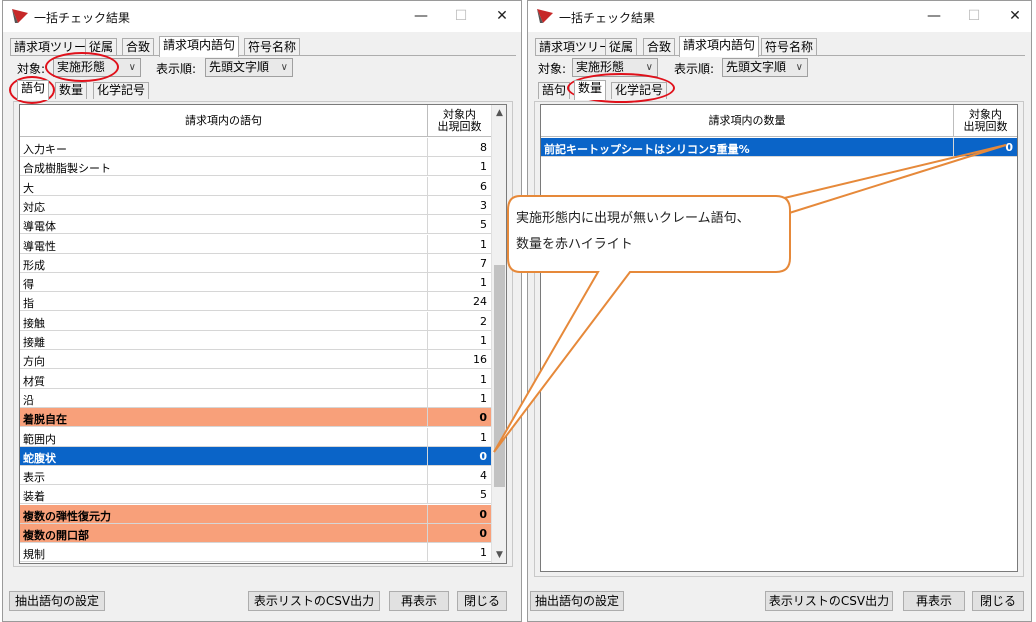 Image resolution: width=1036 pixels, height=622 pixels. I want to click on row-term: 規制, so click(34, 555).